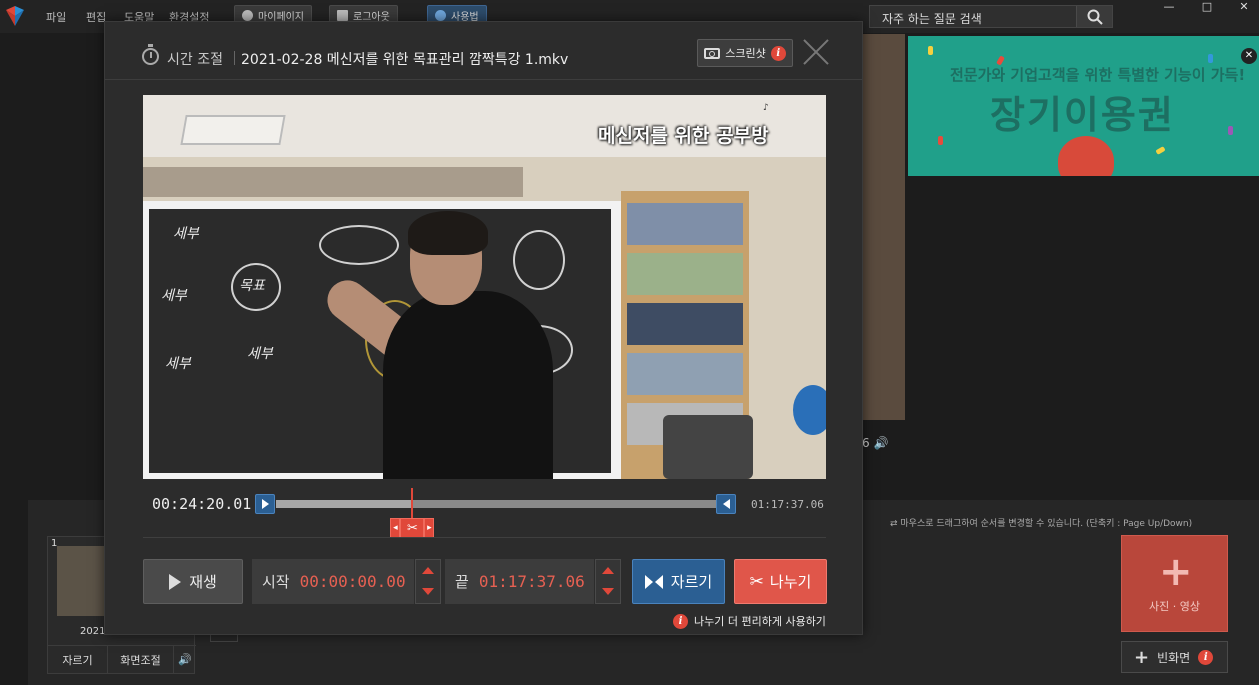 This screenshot has height=685, width=1259. I want to click on ad-subtitle: 전문가와 기업고객을 위한 특별한 기능이 가득!, so click(1098, 75).